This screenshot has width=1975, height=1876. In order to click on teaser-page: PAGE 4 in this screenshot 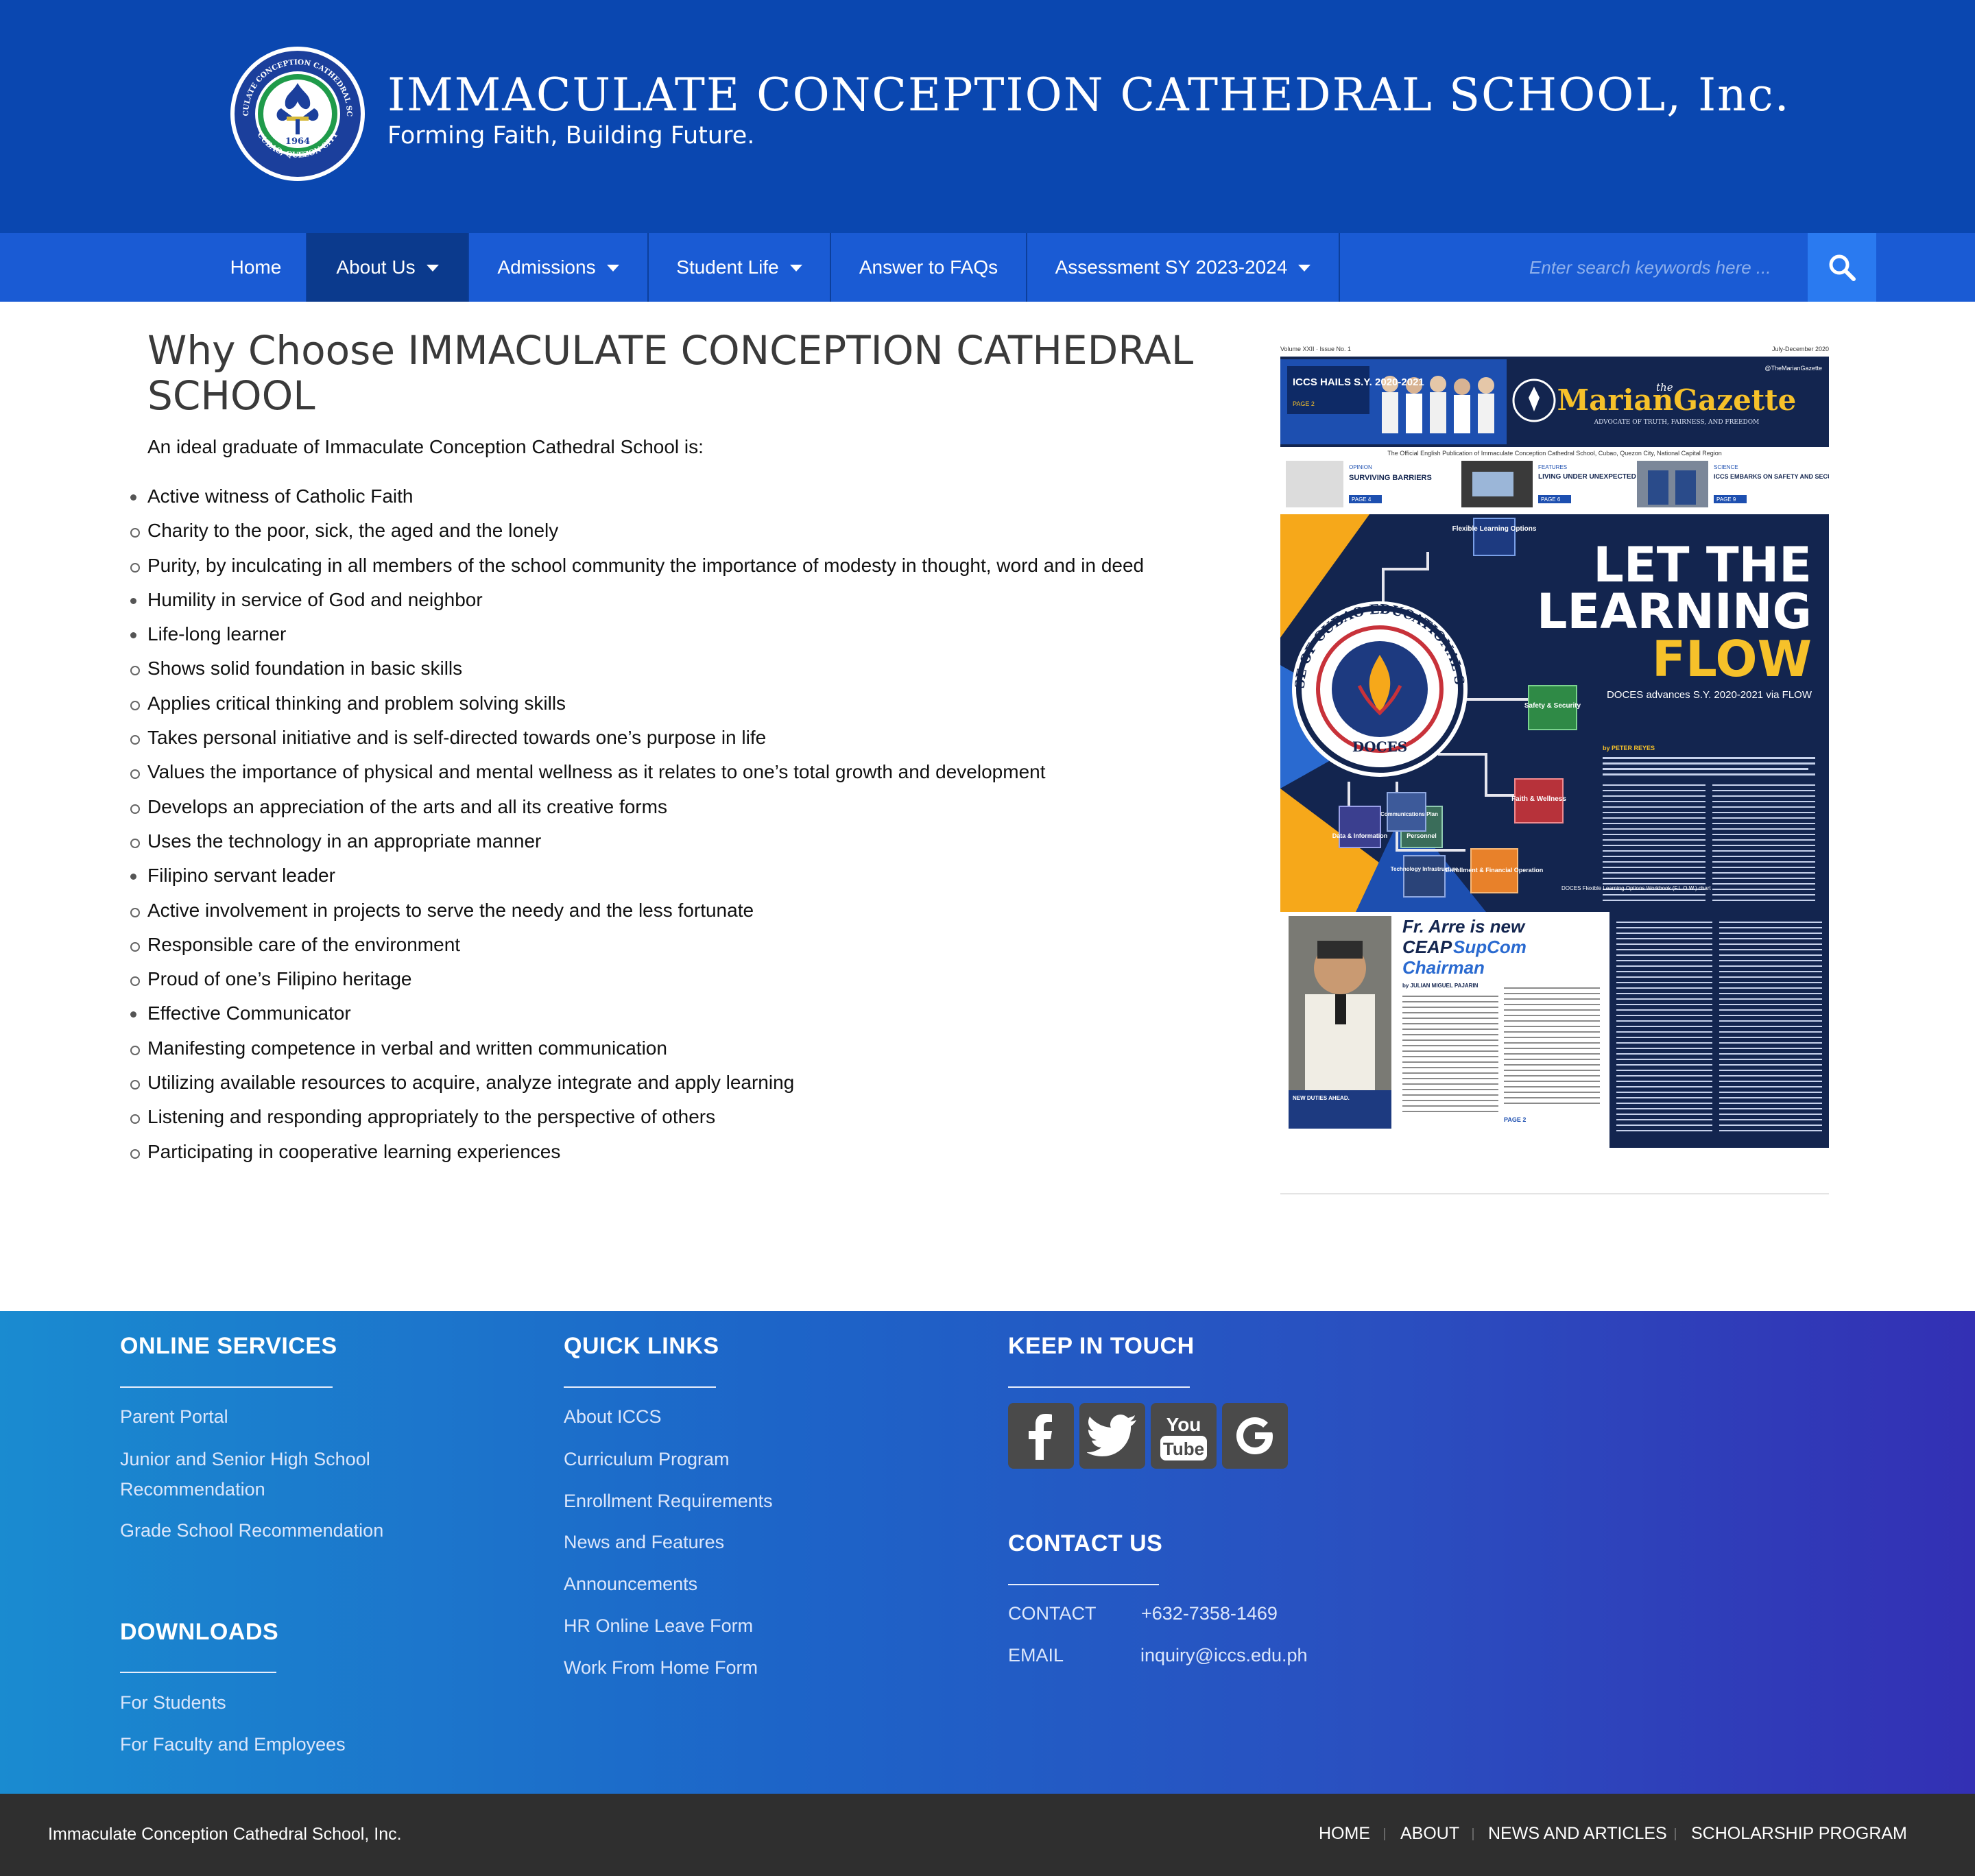, I will do `click(1362, 499)`.